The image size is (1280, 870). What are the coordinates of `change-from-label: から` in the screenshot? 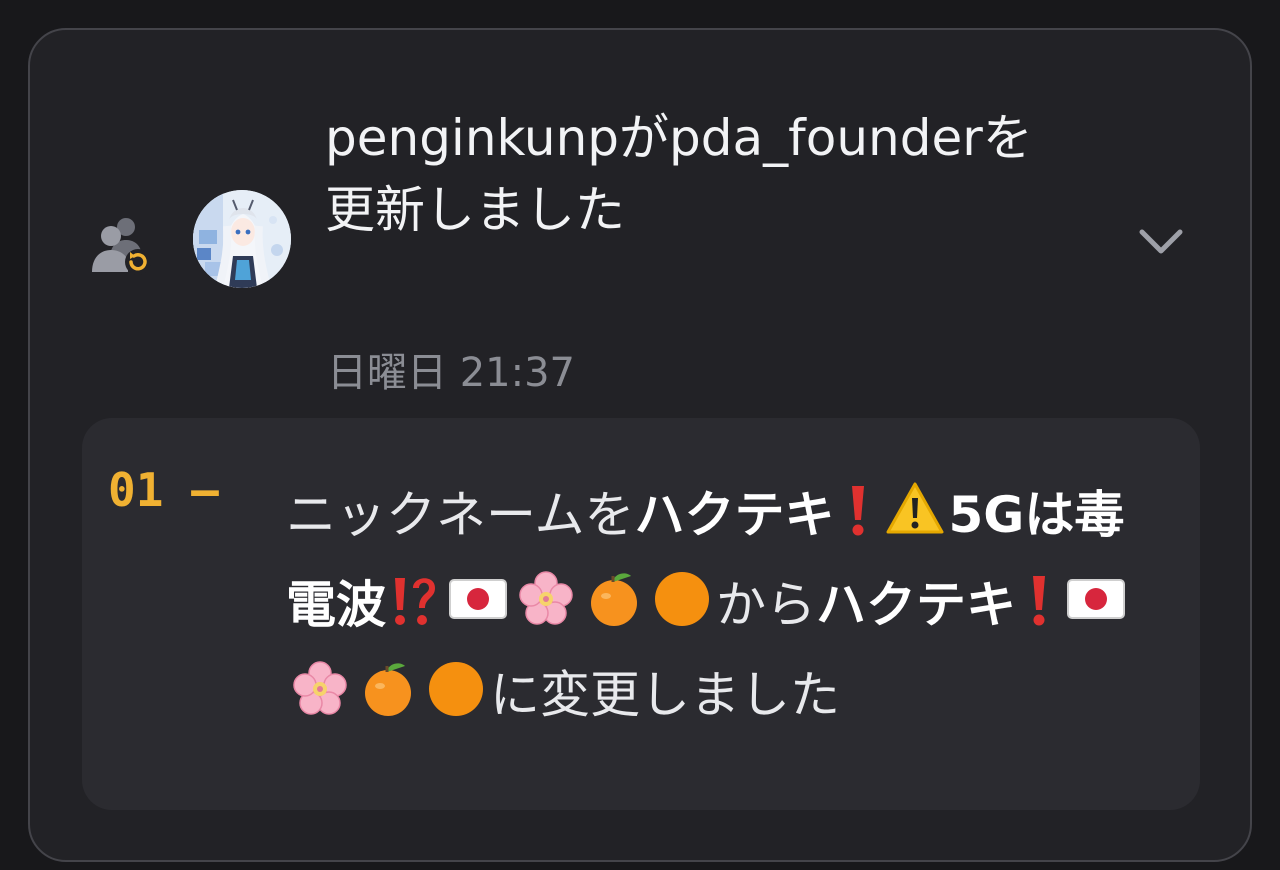 It's located at (766, 605).